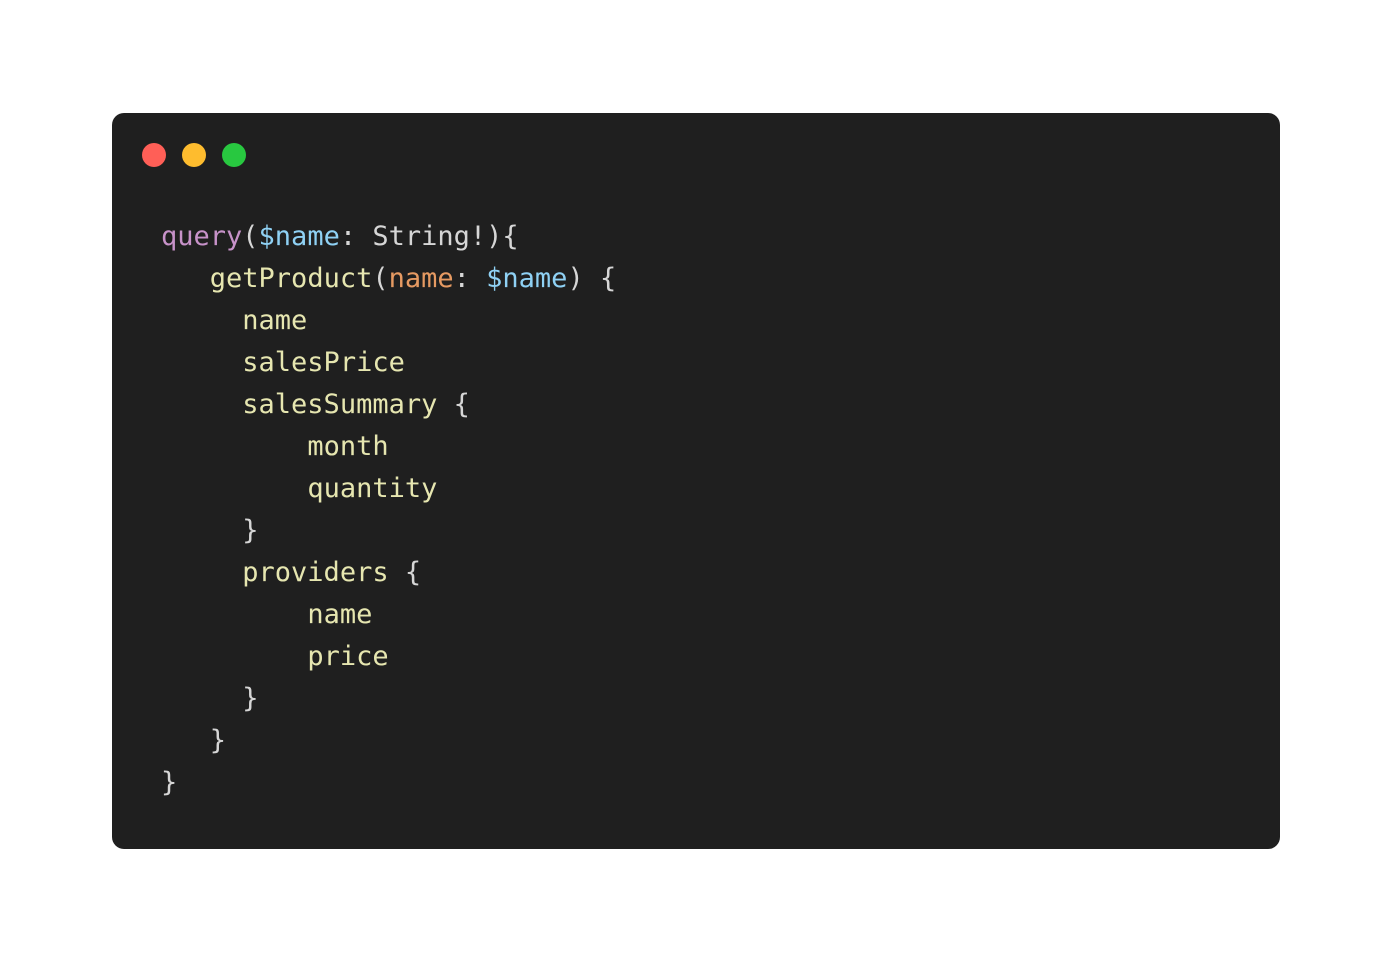 The width and height of the screenshot is (1392, 962). Describe the element at coordinates (372, 488) in the screenshot. I see `code-token-field: quantity` at that location.